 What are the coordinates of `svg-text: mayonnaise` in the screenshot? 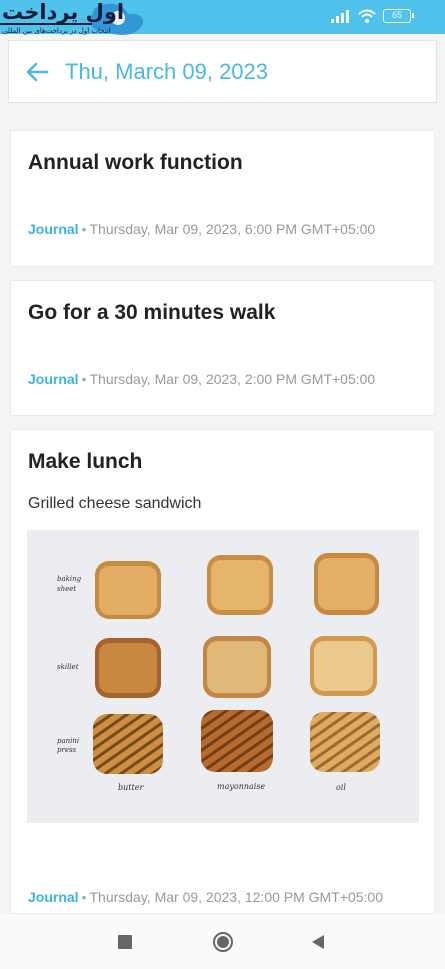 It's located at (241, 786).